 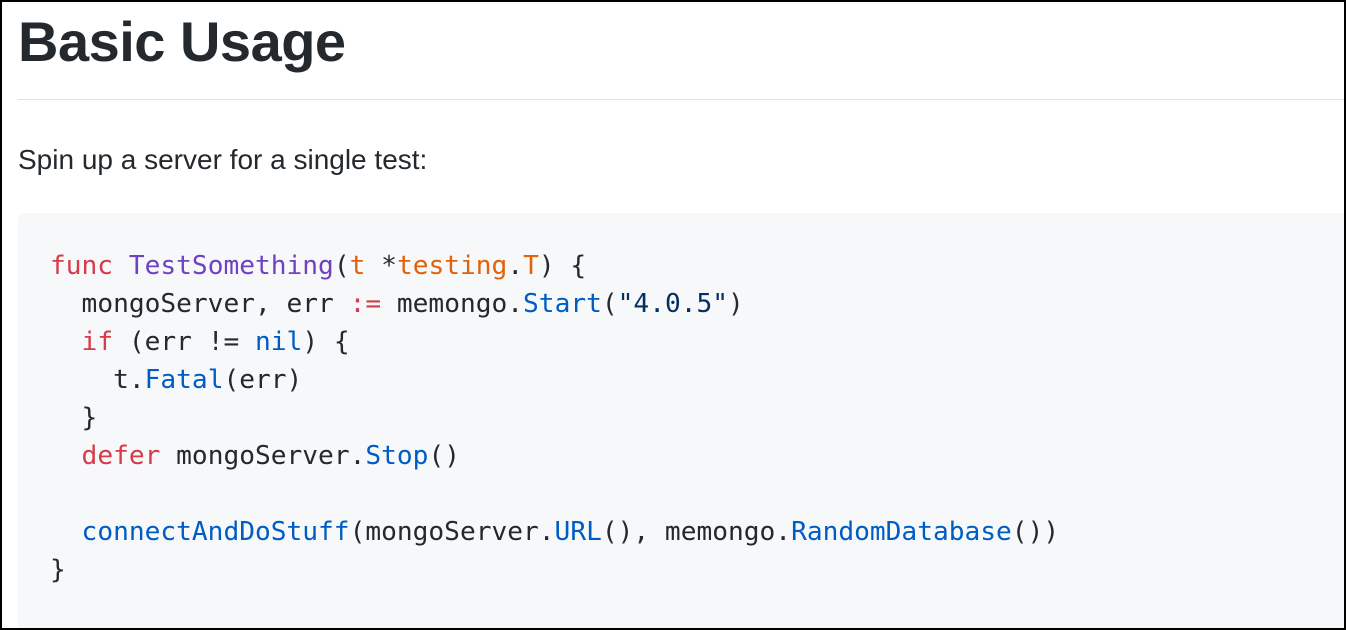 What do you see at coordinates (681, 99) in the screenshot?
I see `heading-divider` at bounding box center [681, 99].